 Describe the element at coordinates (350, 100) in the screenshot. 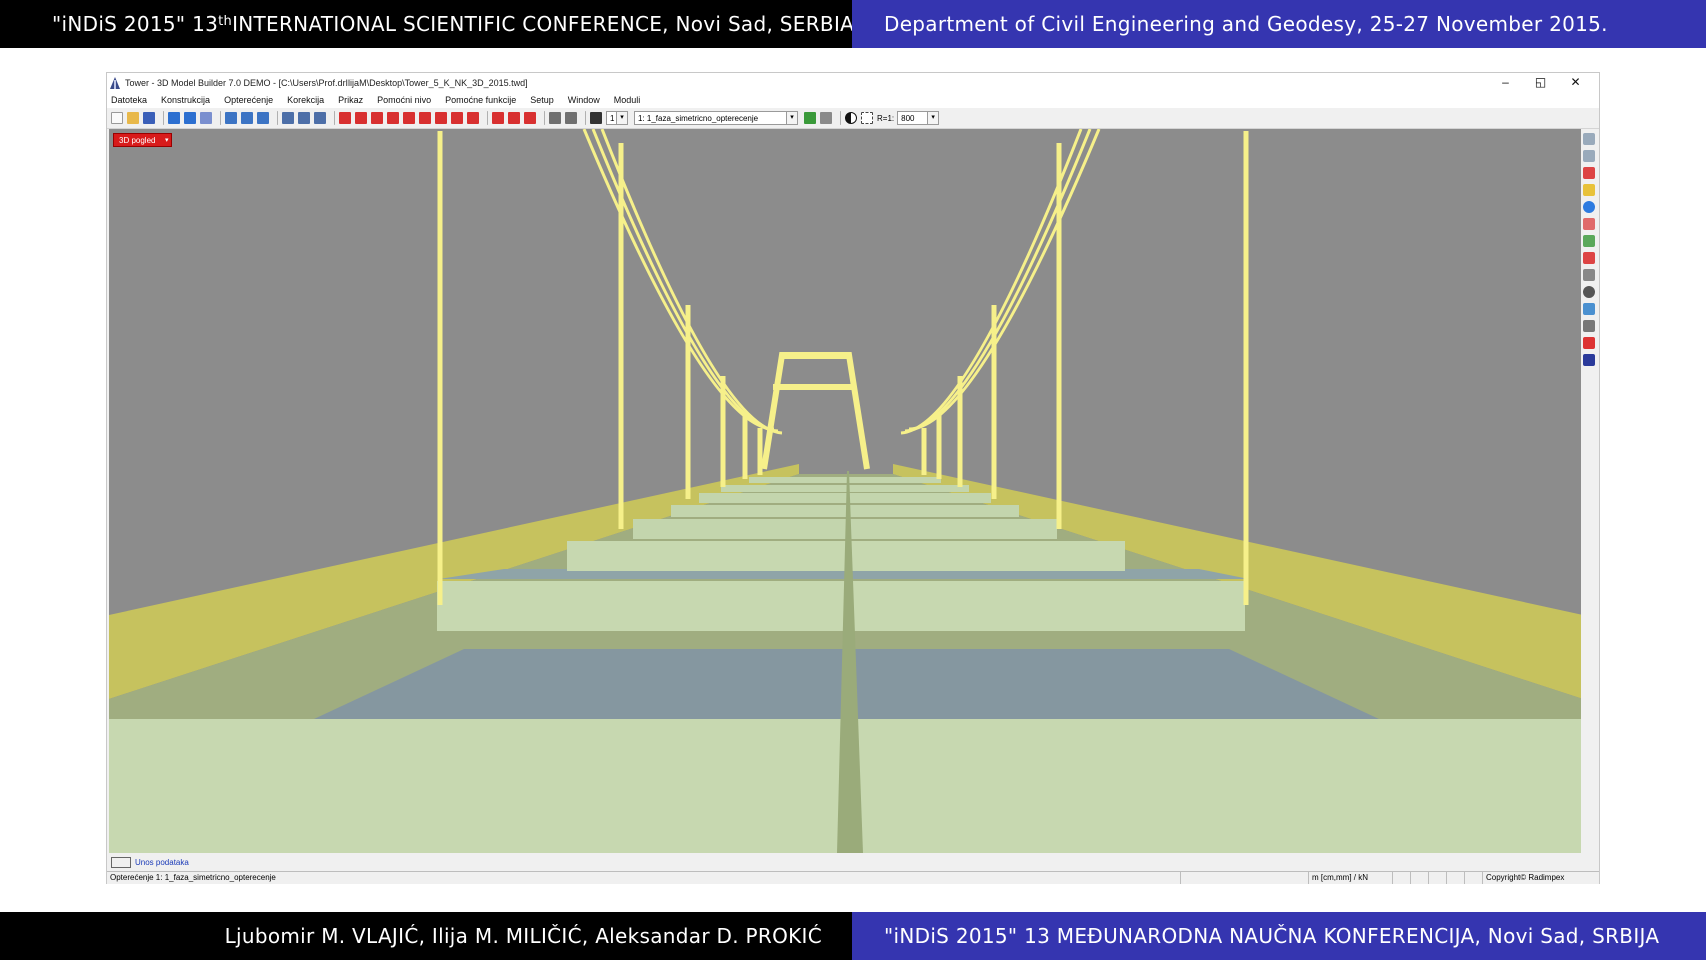

I see `menu-prikaz: Prikaz` at that location.